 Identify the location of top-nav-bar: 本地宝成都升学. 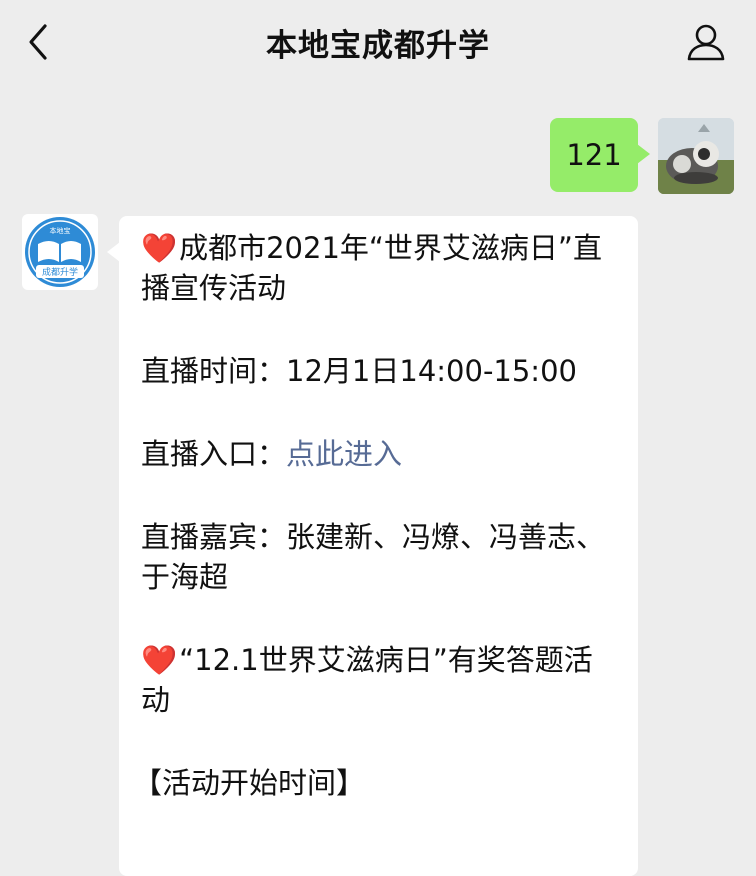
(378, 43).